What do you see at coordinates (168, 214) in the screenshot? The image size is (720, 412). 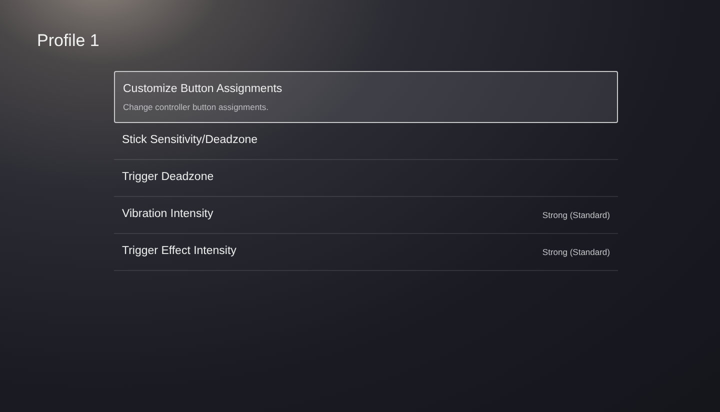 I see `item-label: Vibration Intensity` at bounding box center [168, 214].